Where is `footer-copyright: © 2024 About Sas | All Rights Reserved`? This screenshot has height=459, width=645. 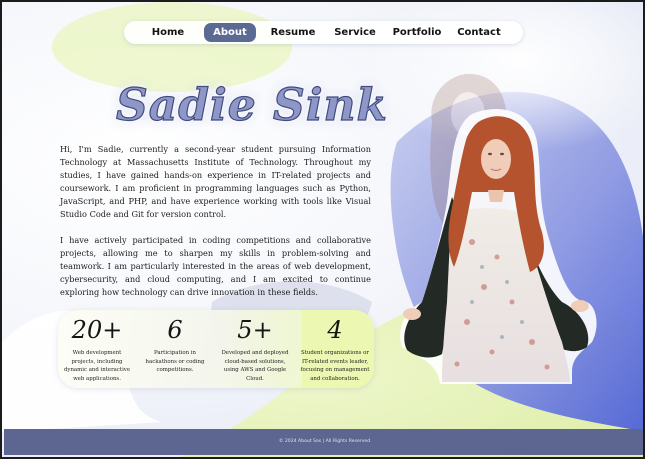 footer-copyright: © 2024 About Sas | All Rights Reserved is located at coordinates (324, 441).